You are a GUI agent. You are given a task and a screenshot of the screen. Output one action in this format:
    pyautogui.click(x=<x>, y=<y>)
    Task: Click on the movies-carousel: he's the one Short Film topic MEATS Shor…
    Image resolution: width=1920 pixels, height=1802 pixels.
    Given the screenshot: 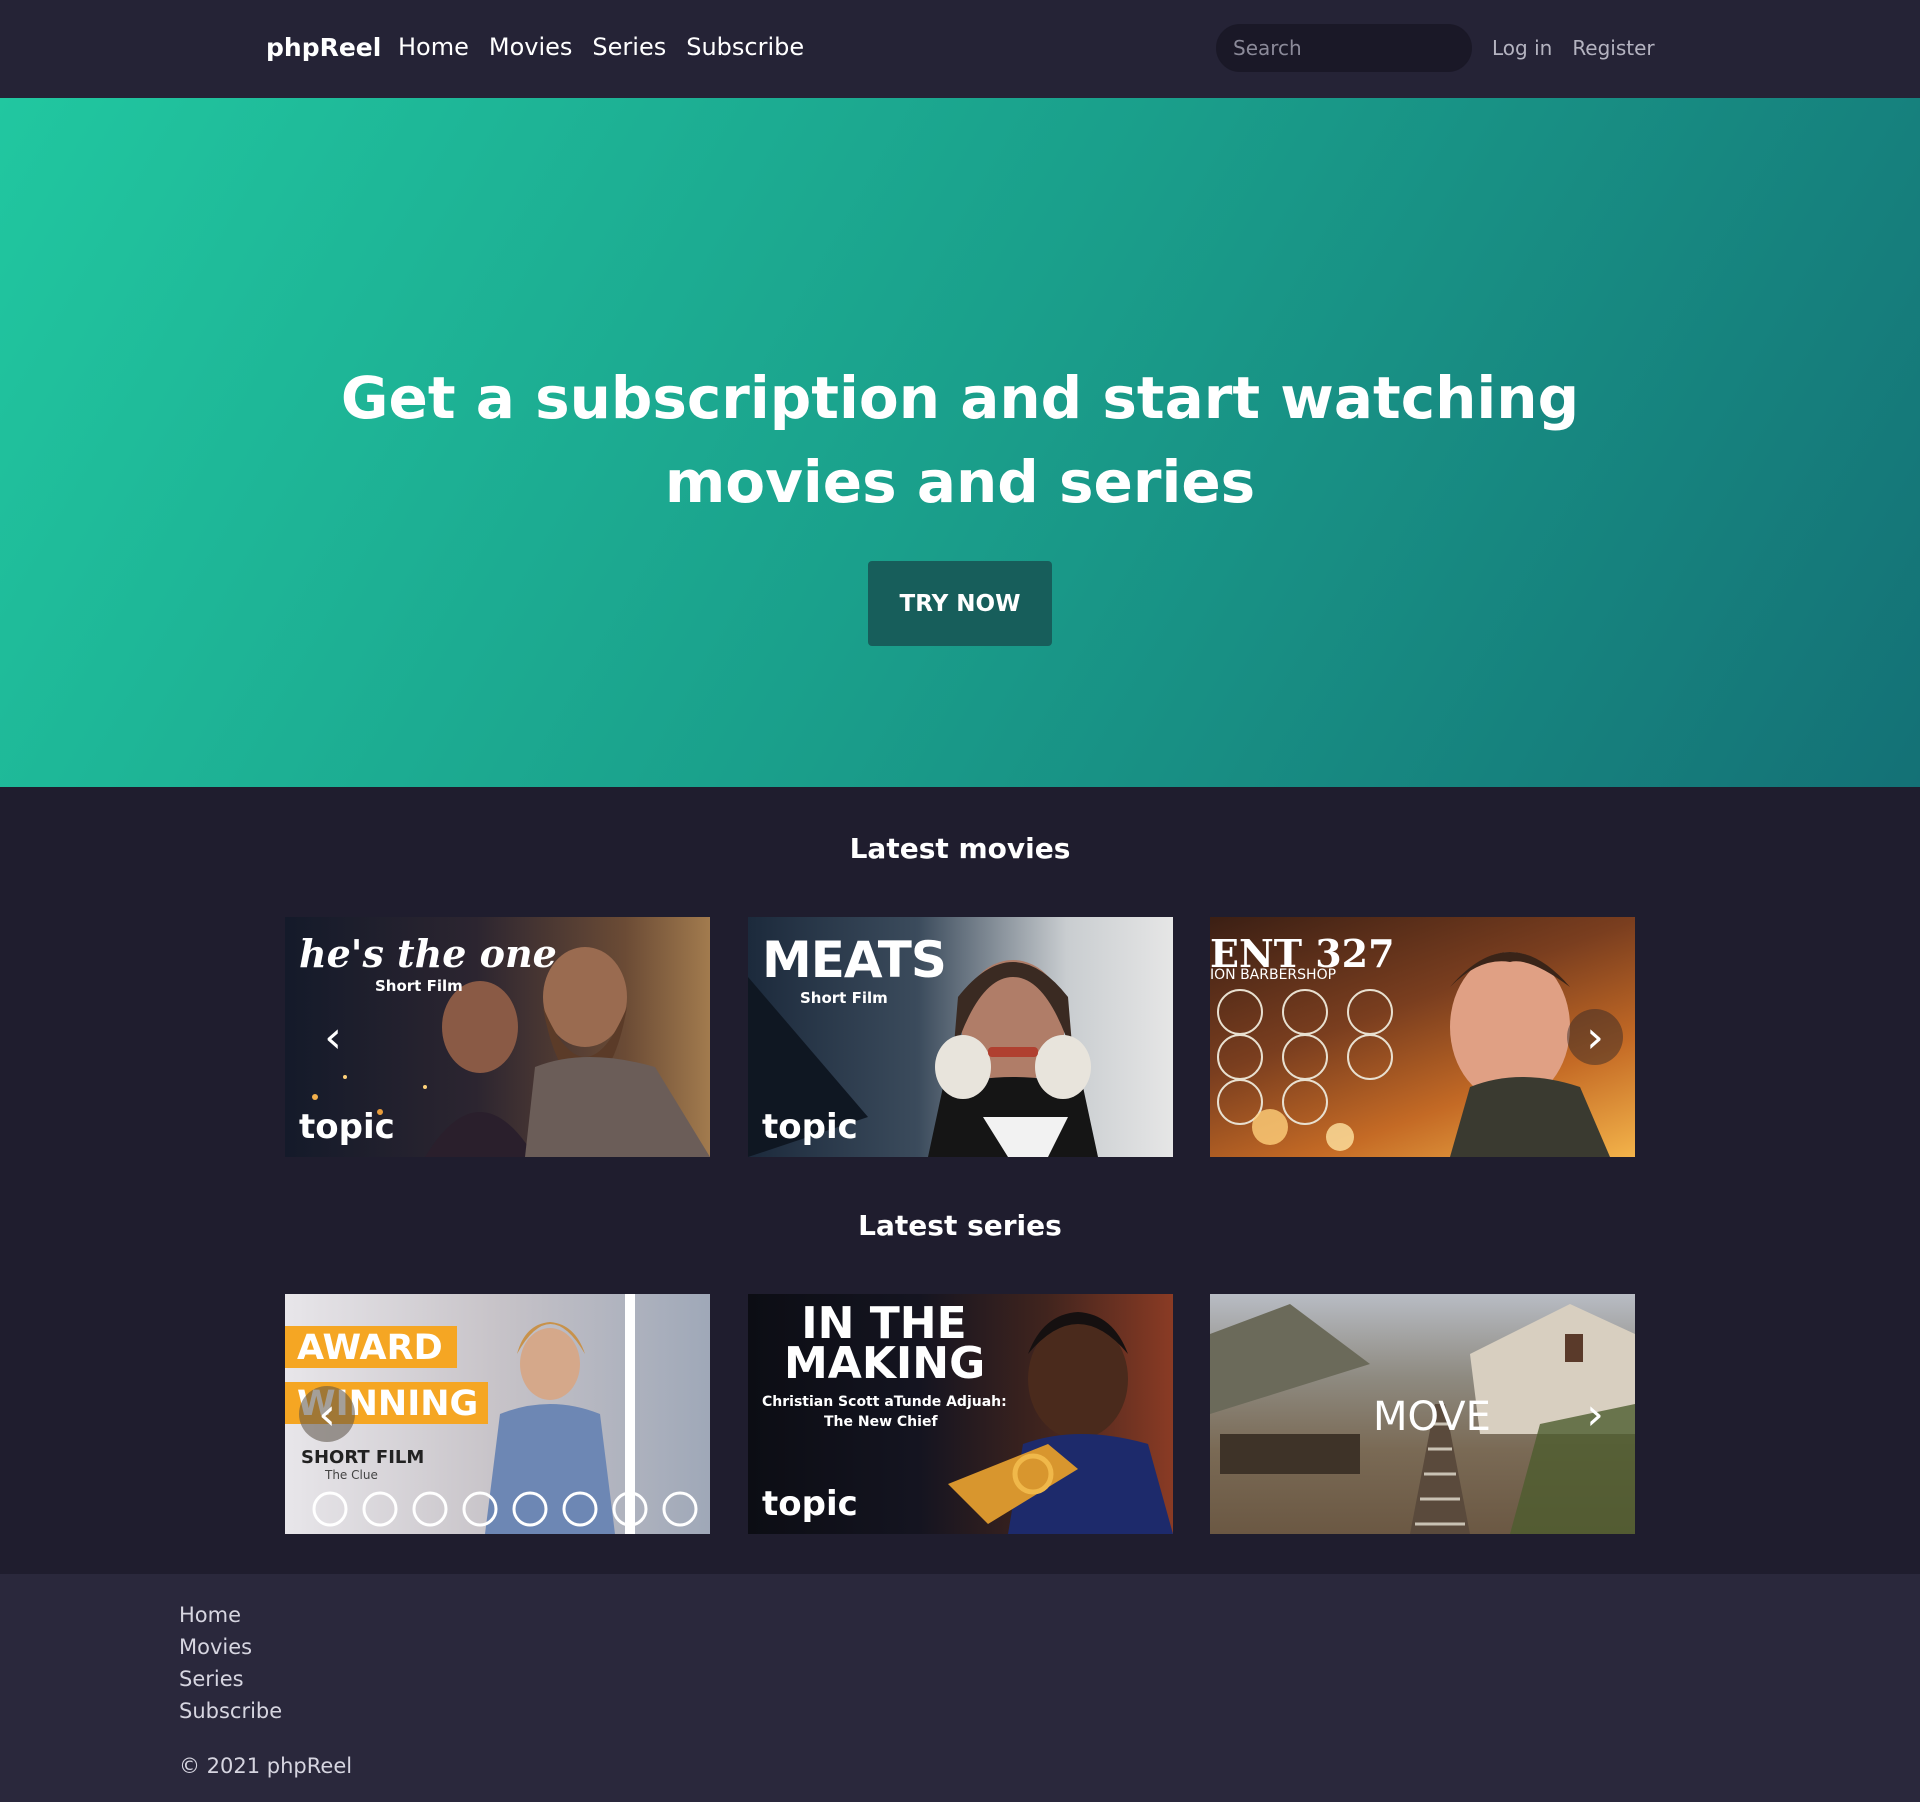 What is the action you would take?
    pyautogui.click(x=960, y=1037)
    